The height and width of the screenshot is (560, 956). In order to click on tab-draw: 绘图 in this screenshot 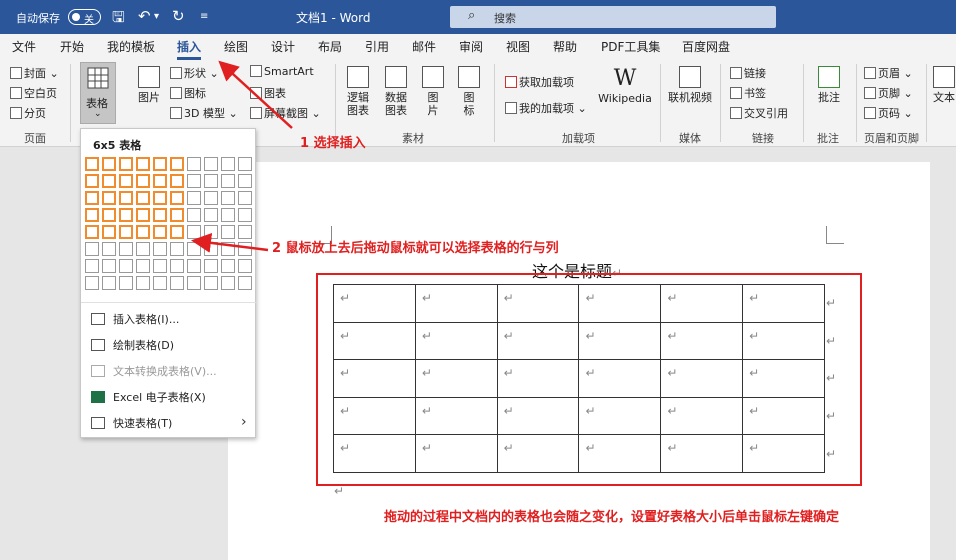, I will do `click(236, 46)`.